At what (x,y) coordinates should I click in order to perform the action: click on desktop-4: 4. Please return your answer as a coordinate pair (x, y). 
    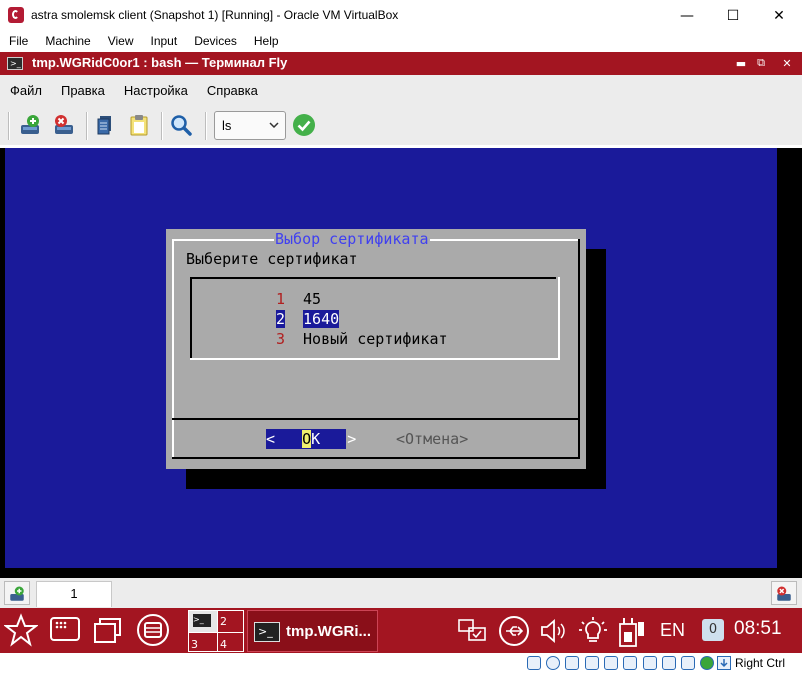
    Looking at the image, I should click on (230, 642).